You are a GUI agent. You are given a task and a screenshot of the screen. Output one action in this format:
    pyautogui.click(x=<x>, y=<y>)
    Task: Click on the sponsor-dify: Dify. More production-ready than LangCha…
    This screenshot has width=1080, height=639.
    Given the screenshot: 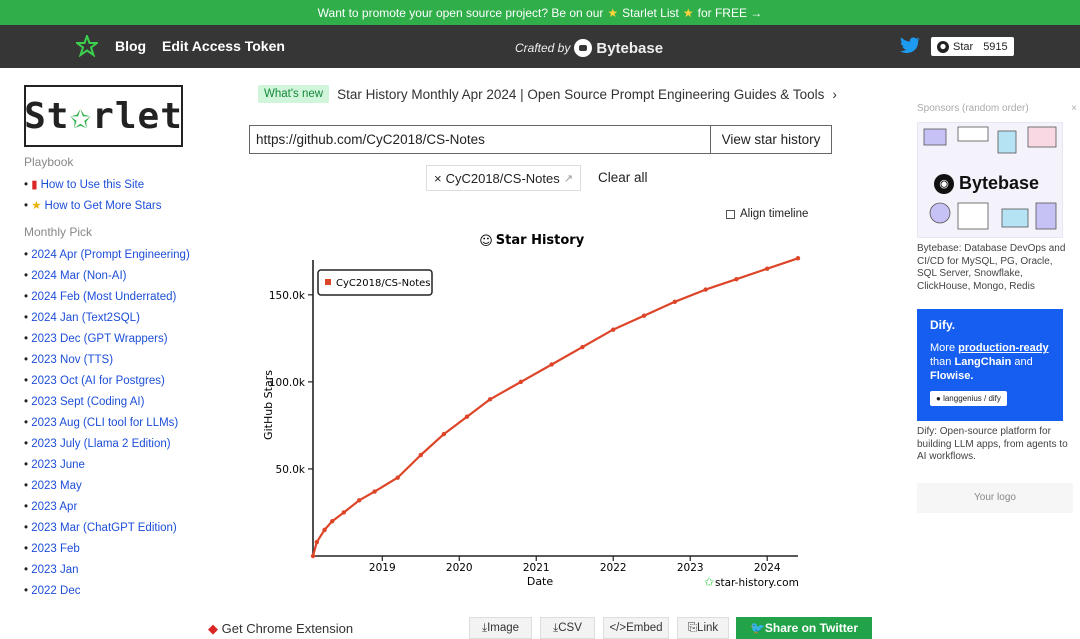 What is the action you would take?
    pyautogui.click(x=993, y=386)
    